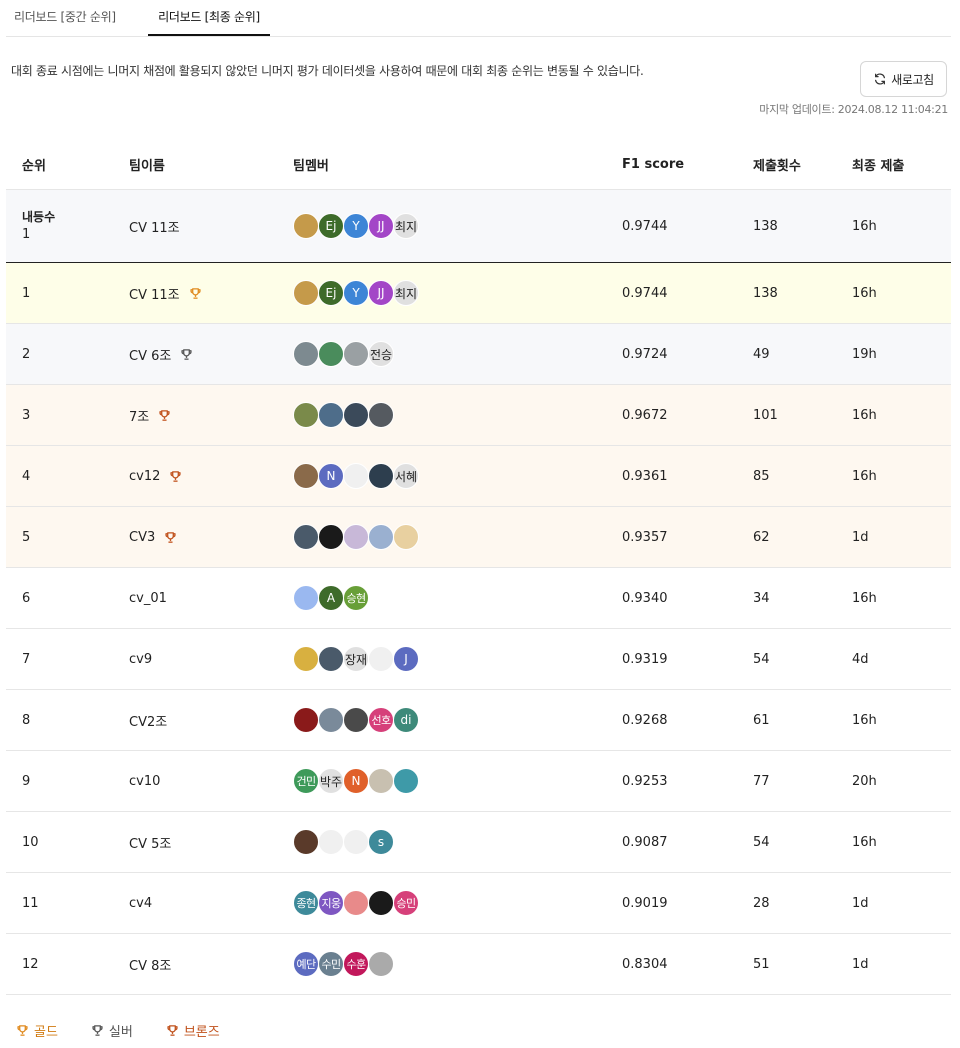  Describe the element at coordinates (478, 226) in the screenshot. I see `my-rank-row: 내등수 1 CV 11조 Ej Y JJ 최지 0.9744 138 16h` at that location.